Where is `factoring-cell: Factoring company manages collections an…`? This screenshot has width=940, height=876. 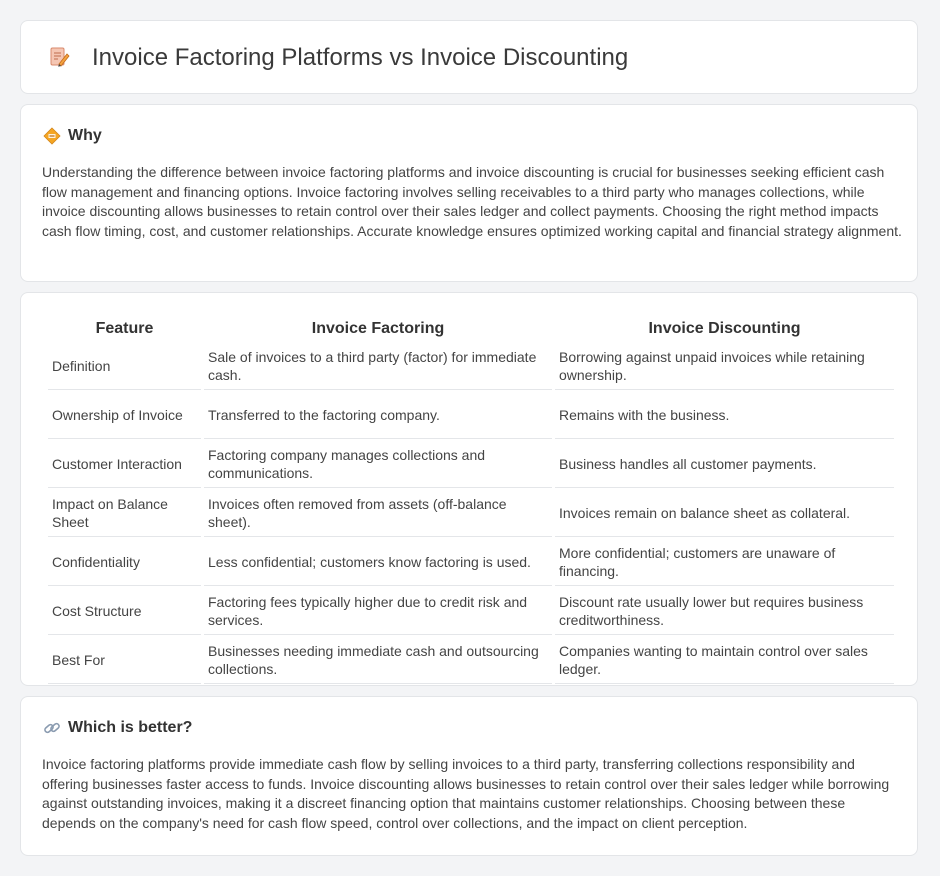
factoring-cell: Factoring company manages collections an… is located at coordinates (378, 464).